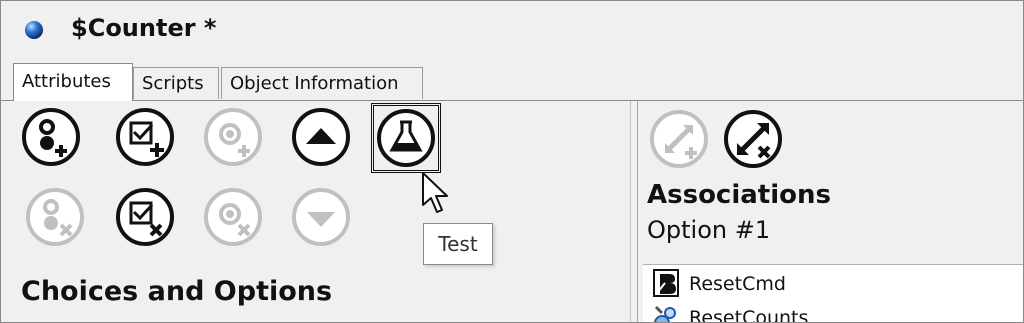 The width and height of the screenshot is (1024, 323). I want to click on delete-option-icon, so click(145, 217).